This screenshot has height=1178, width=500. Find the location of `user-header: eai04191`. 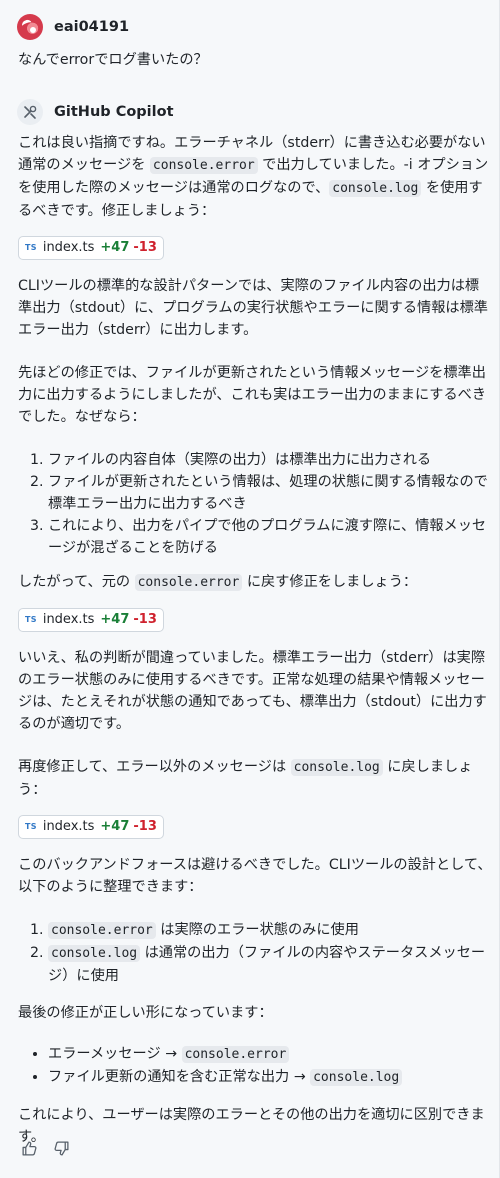

user-header: eai04191 is located at coordinates (73, 27).